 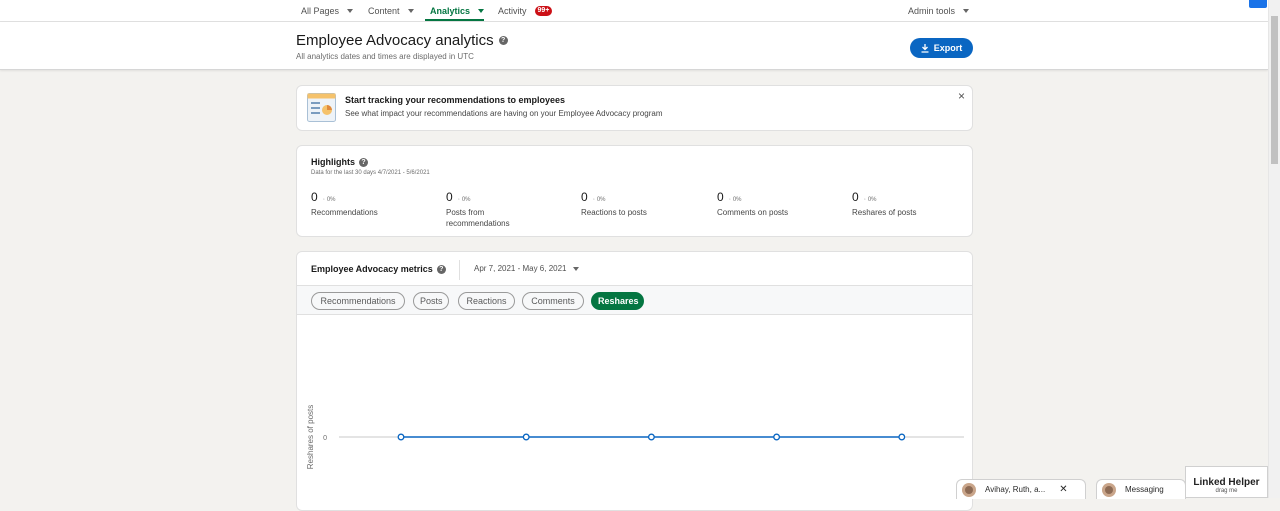 What do you see at coordinates (310, 437) in the screenshot?
I see `y-axis-label: Reshares of posts` at bounding box center [310, 437].